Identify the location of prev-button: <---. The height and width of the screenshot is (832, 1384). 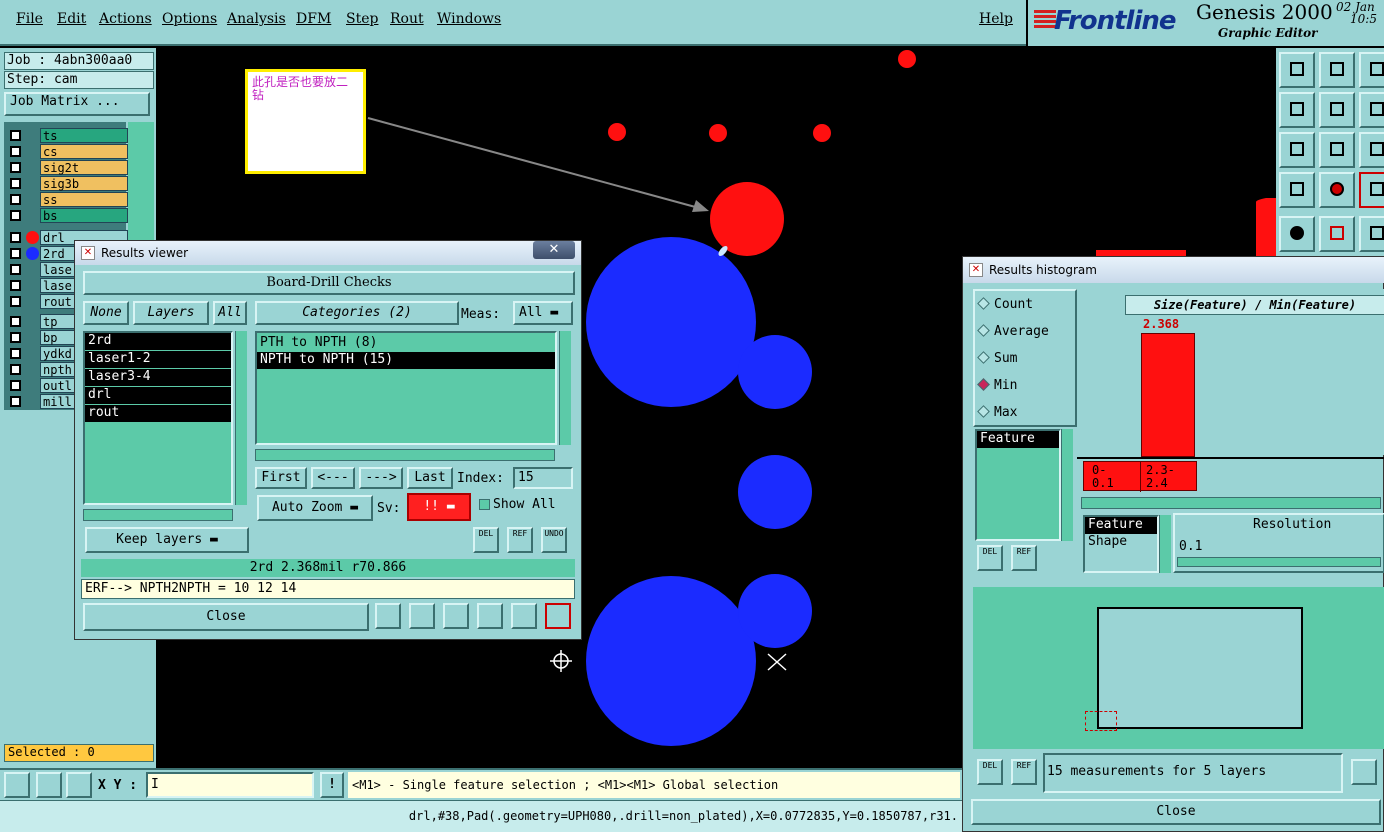
(333, 478).